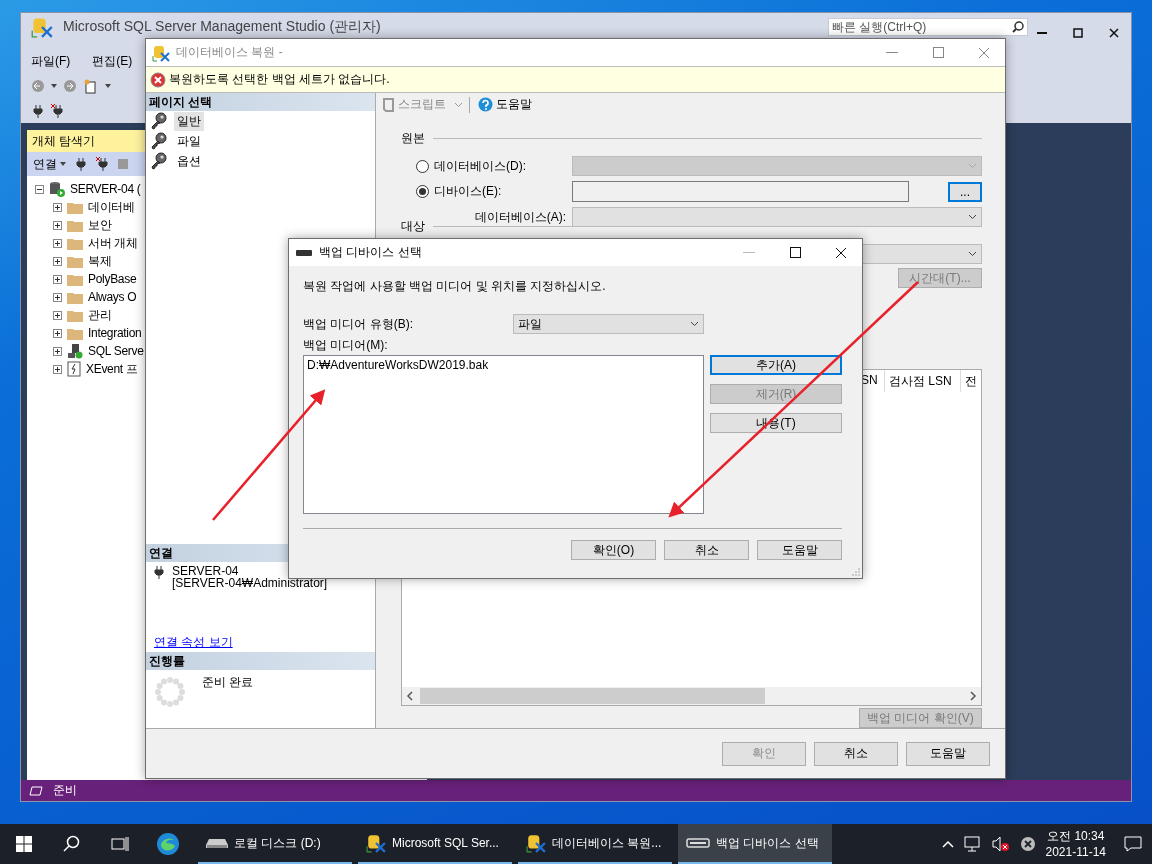  Describe the element at coordinates (222, 26) in the screenshot. I see `window-title: Microsoft SQL Server Management Studio (관리자)` at that location.